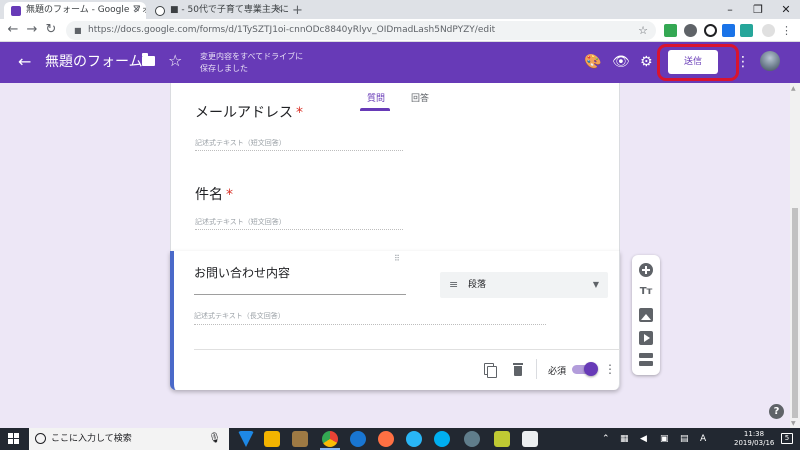 The image size is (800, 450). I want to click on tab-blog: ■ - 50代で子育て専業主夫になっ5 ✕, so click(218, 10).